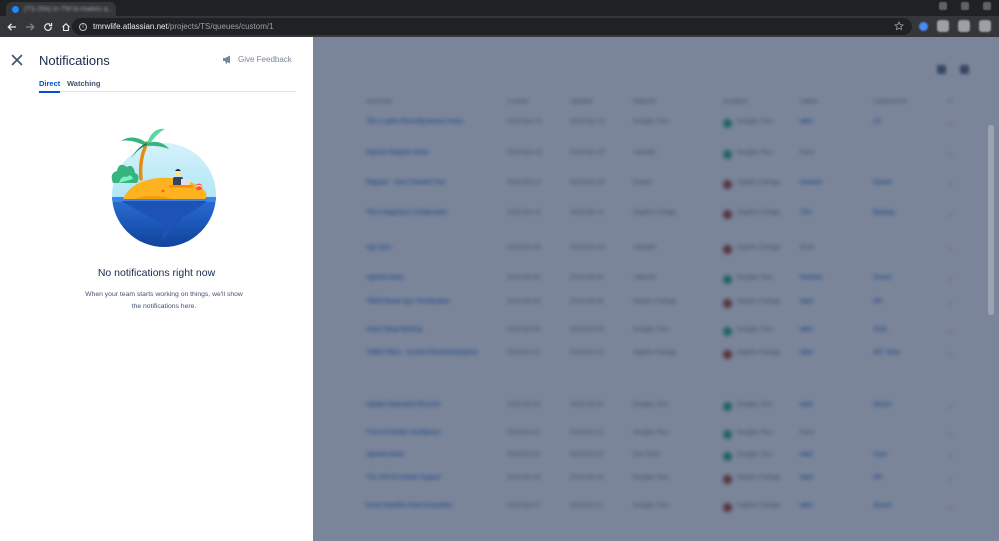 This screenshot has width=999, height=541. I want to click on arrow-left-icon, so click(11, 26).